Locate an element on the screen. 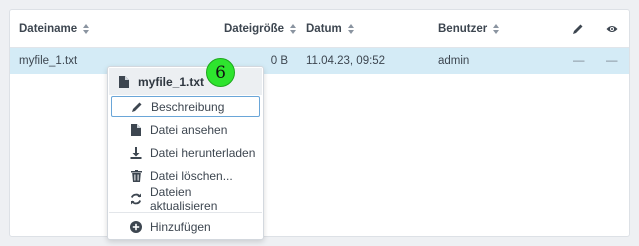 This screenshot has height=246, width=639. menu-item-label: Datei herunterladen is located at coordinates (203, 152).